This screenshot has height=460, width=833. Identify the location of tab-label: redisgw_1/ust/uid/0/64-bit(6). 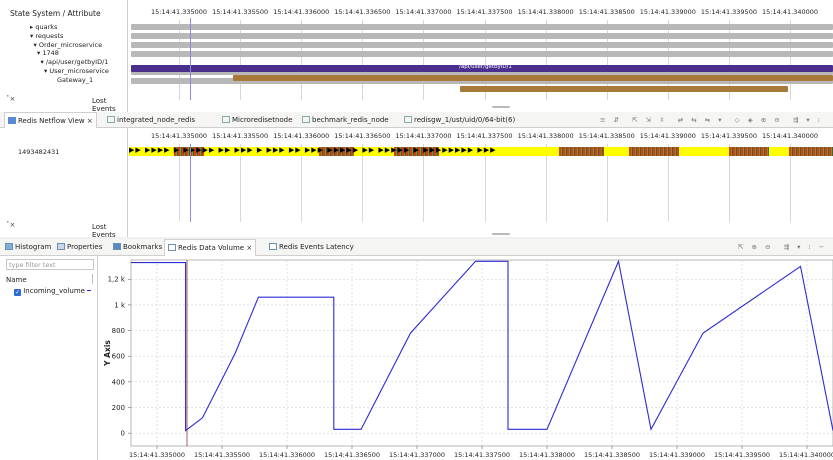
(465, 120).